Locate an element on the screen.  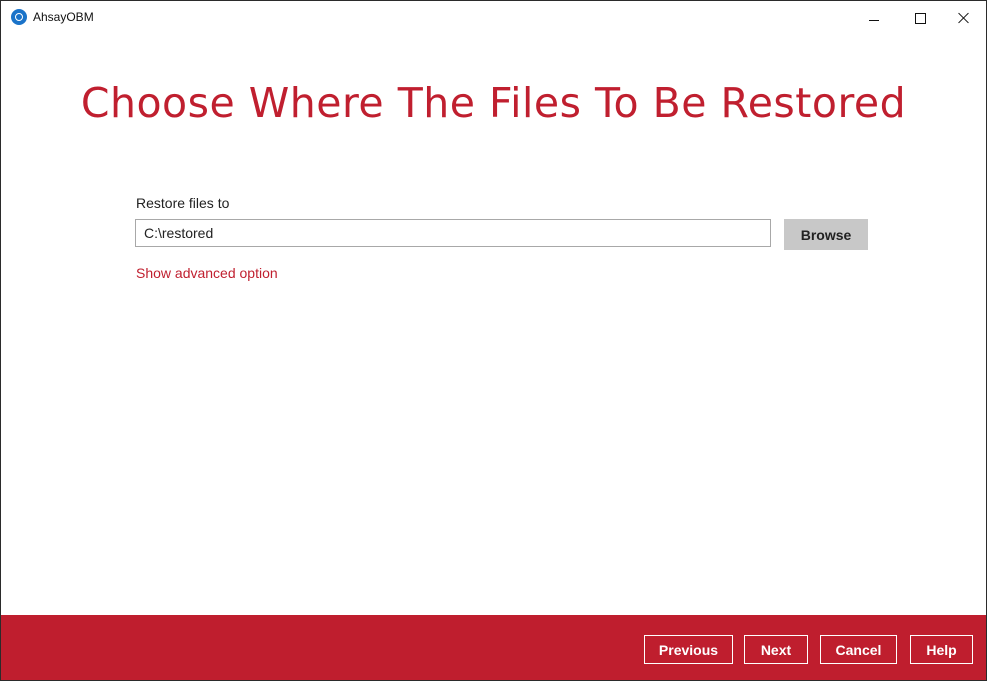
next-button: Next is located at coordinates (776, 649).